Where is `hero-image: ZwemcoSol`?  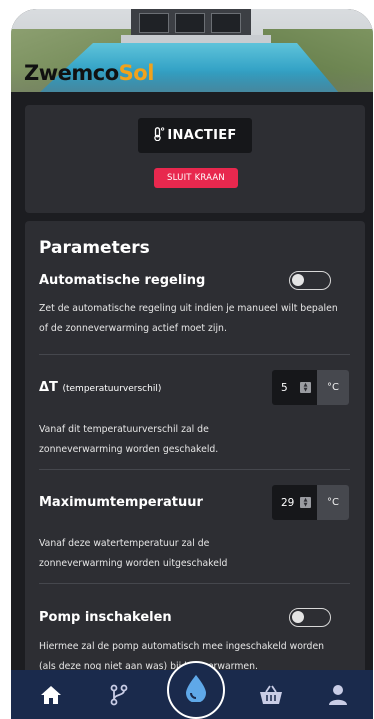
hero-image: ZwemcoSol is located at coordinates (192, 50).